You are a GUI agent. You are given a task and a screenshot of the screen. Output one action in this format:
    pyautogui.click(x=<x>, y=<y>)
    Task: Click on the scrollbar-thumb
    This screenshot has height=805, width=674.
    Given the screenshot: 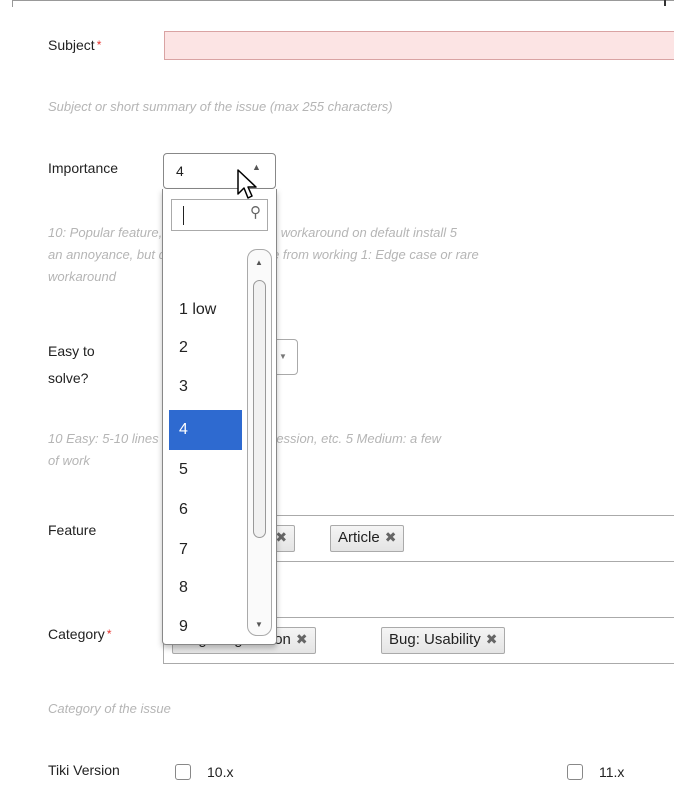 What is the action you would take?
    pyautogui.click(x=259, y=409)
    